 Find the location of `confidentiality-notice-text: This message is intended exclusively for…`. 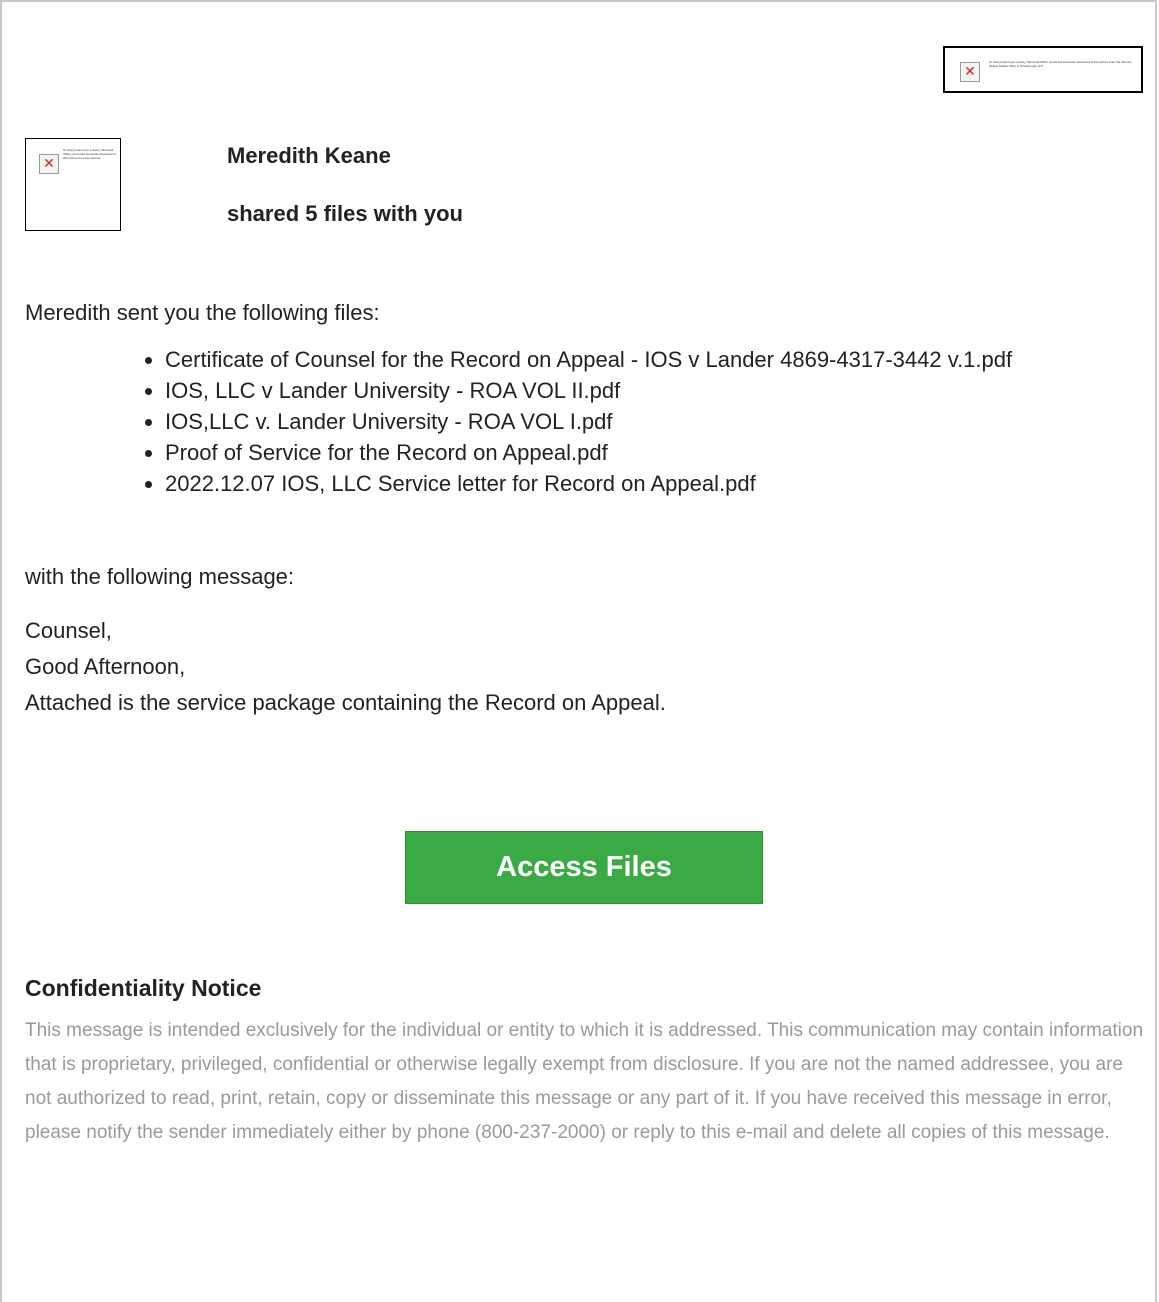

confidentiality-notice-text: This message is intended exclusively for… is located at coordinates (584, 1081).